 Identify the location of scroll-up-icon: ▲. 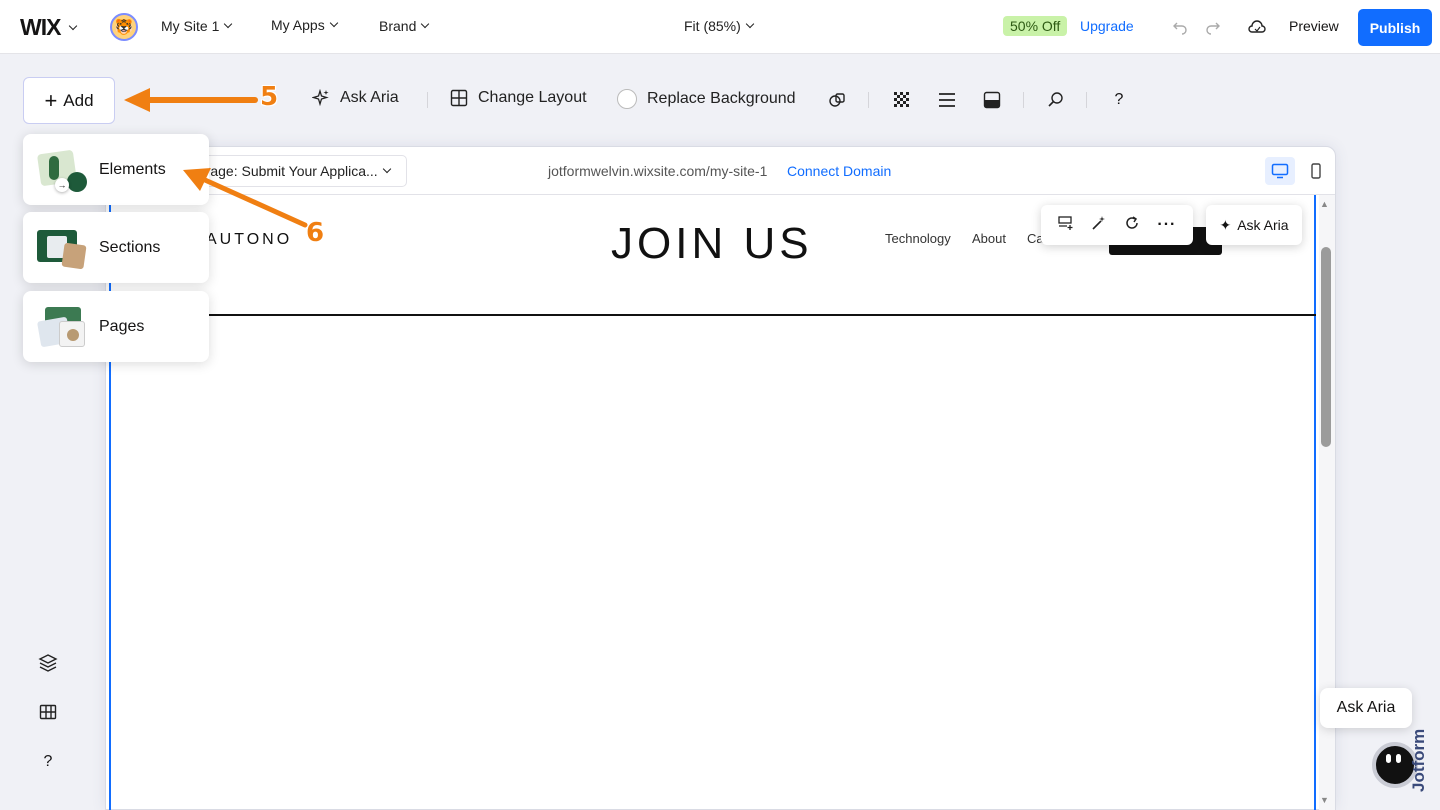
(1324, 204).